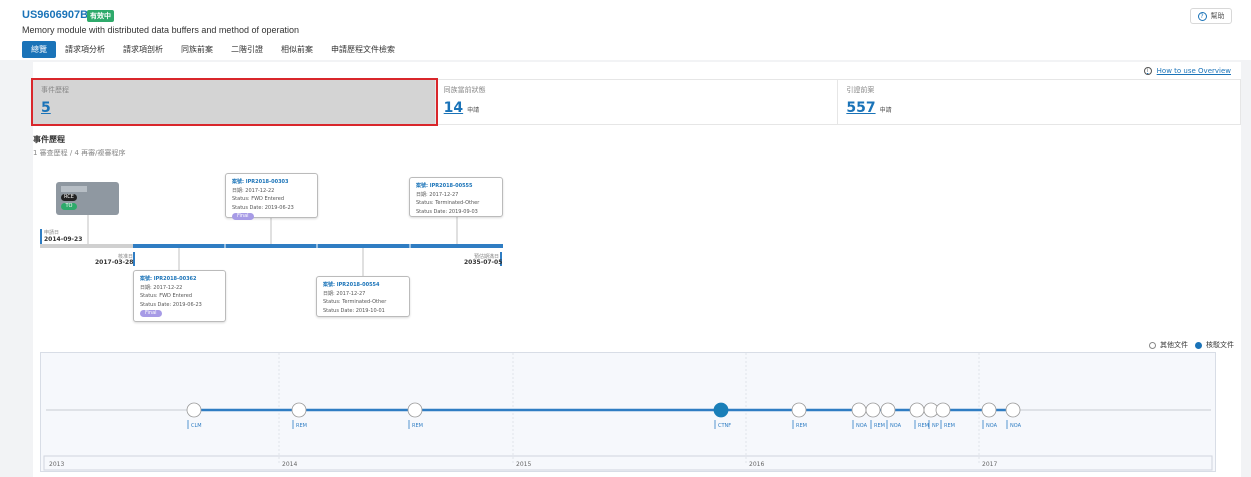  Describe the element at coordinates (260, 182) in the screenshot. I see `event-case-no: 案號: IPR2018-00303` at that location.